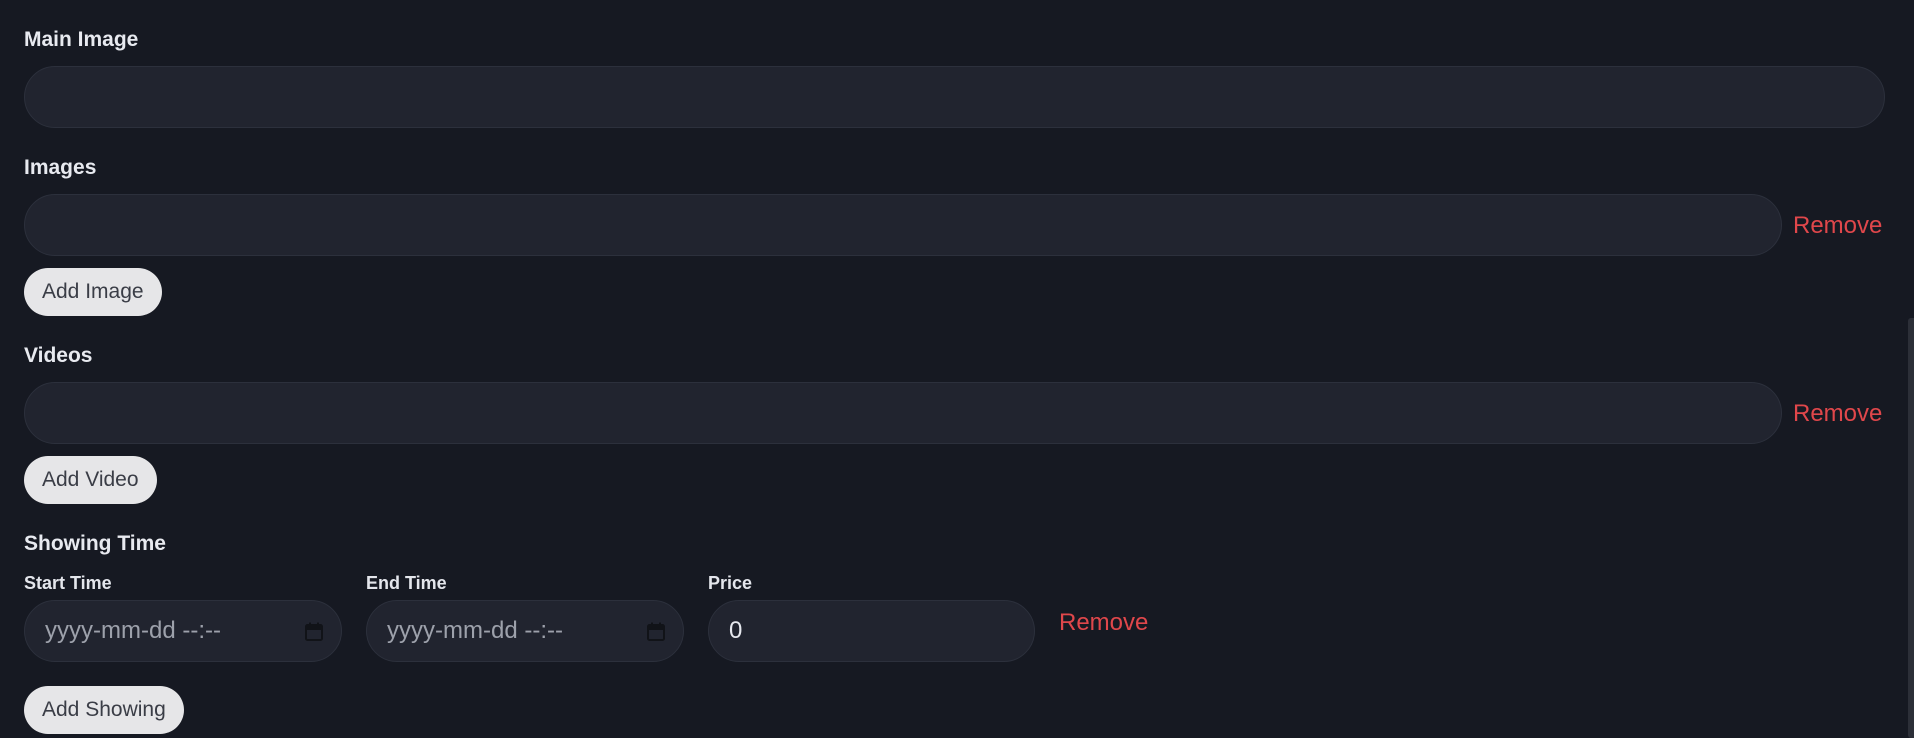  Describe the element at coordinates (68, 583) in the screenshot. I see `start-time-label: Start Time` at that location.